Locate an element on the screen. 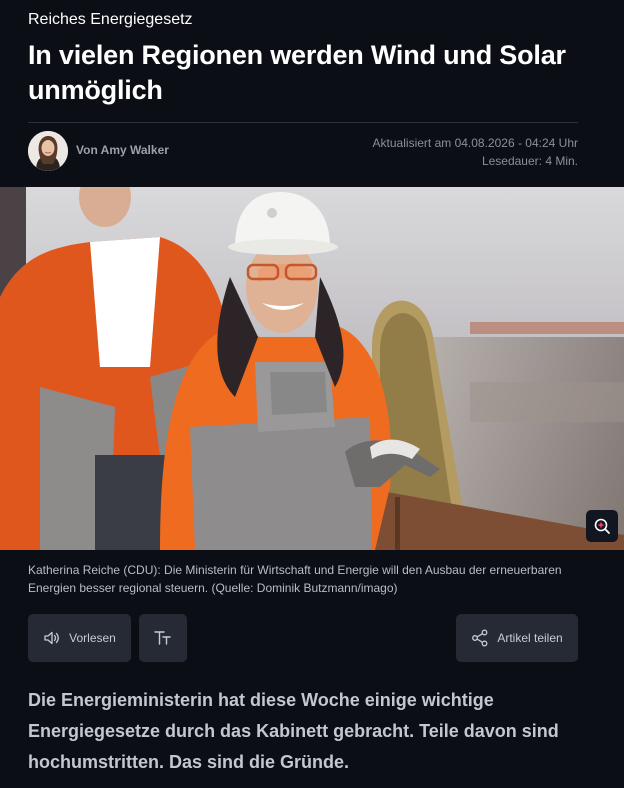 This screenshot has width=624, height=788. read-aloud-button: Vorlesen is located at coordinates (79, 638).